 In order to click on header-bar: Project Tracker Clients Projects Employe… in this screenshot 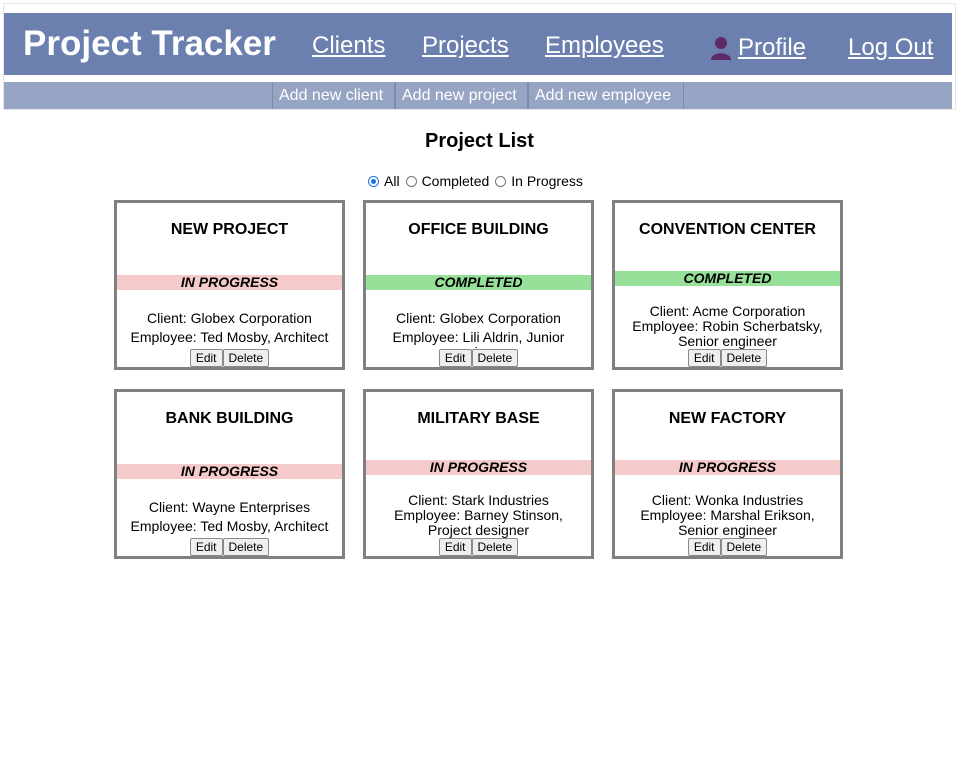, I will do `click(478, 44)`.